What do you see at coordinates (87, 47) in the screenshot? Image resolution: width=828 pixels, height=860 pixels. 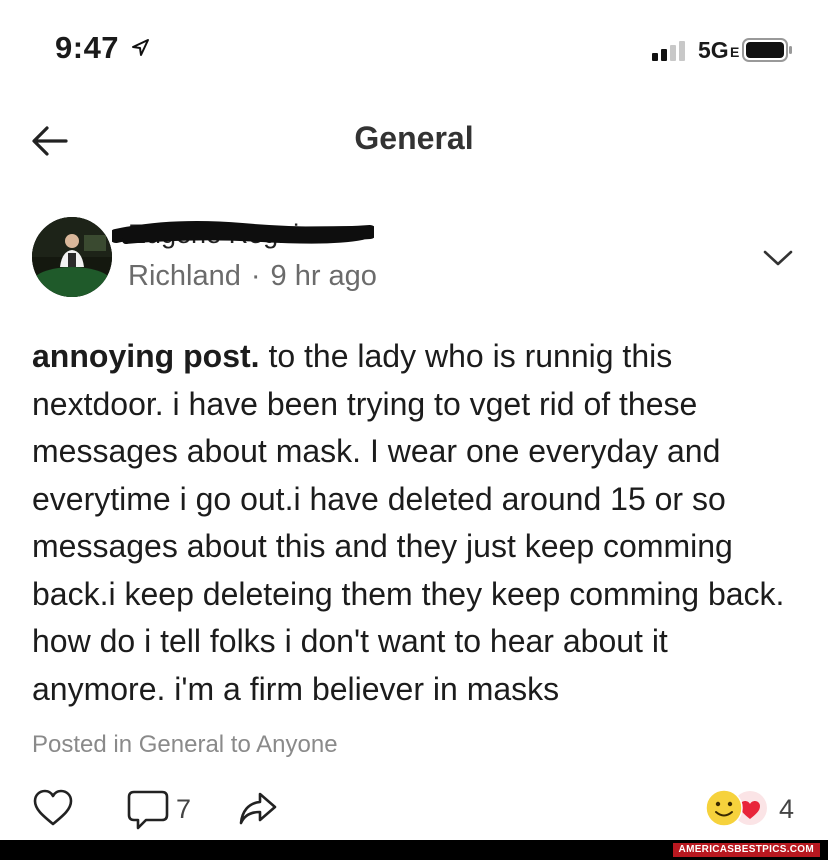 I see `status-time: 9:47` at bounding box center [87, 47].